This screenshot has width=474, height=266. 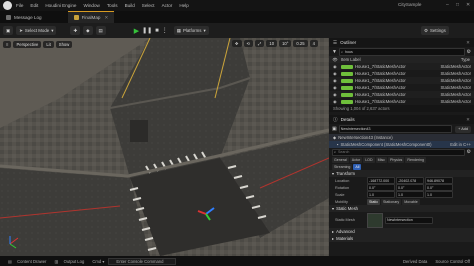 I want to click on static-mesh-section: ▾ Static Mesh, so click(x=401, y=208).